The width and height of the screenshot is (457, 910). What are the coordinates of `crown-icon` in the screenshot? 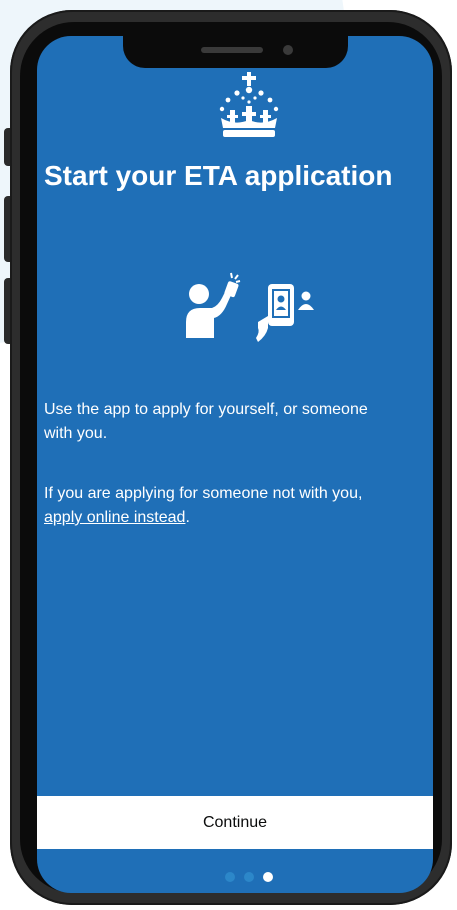 It's located at (249, 104).